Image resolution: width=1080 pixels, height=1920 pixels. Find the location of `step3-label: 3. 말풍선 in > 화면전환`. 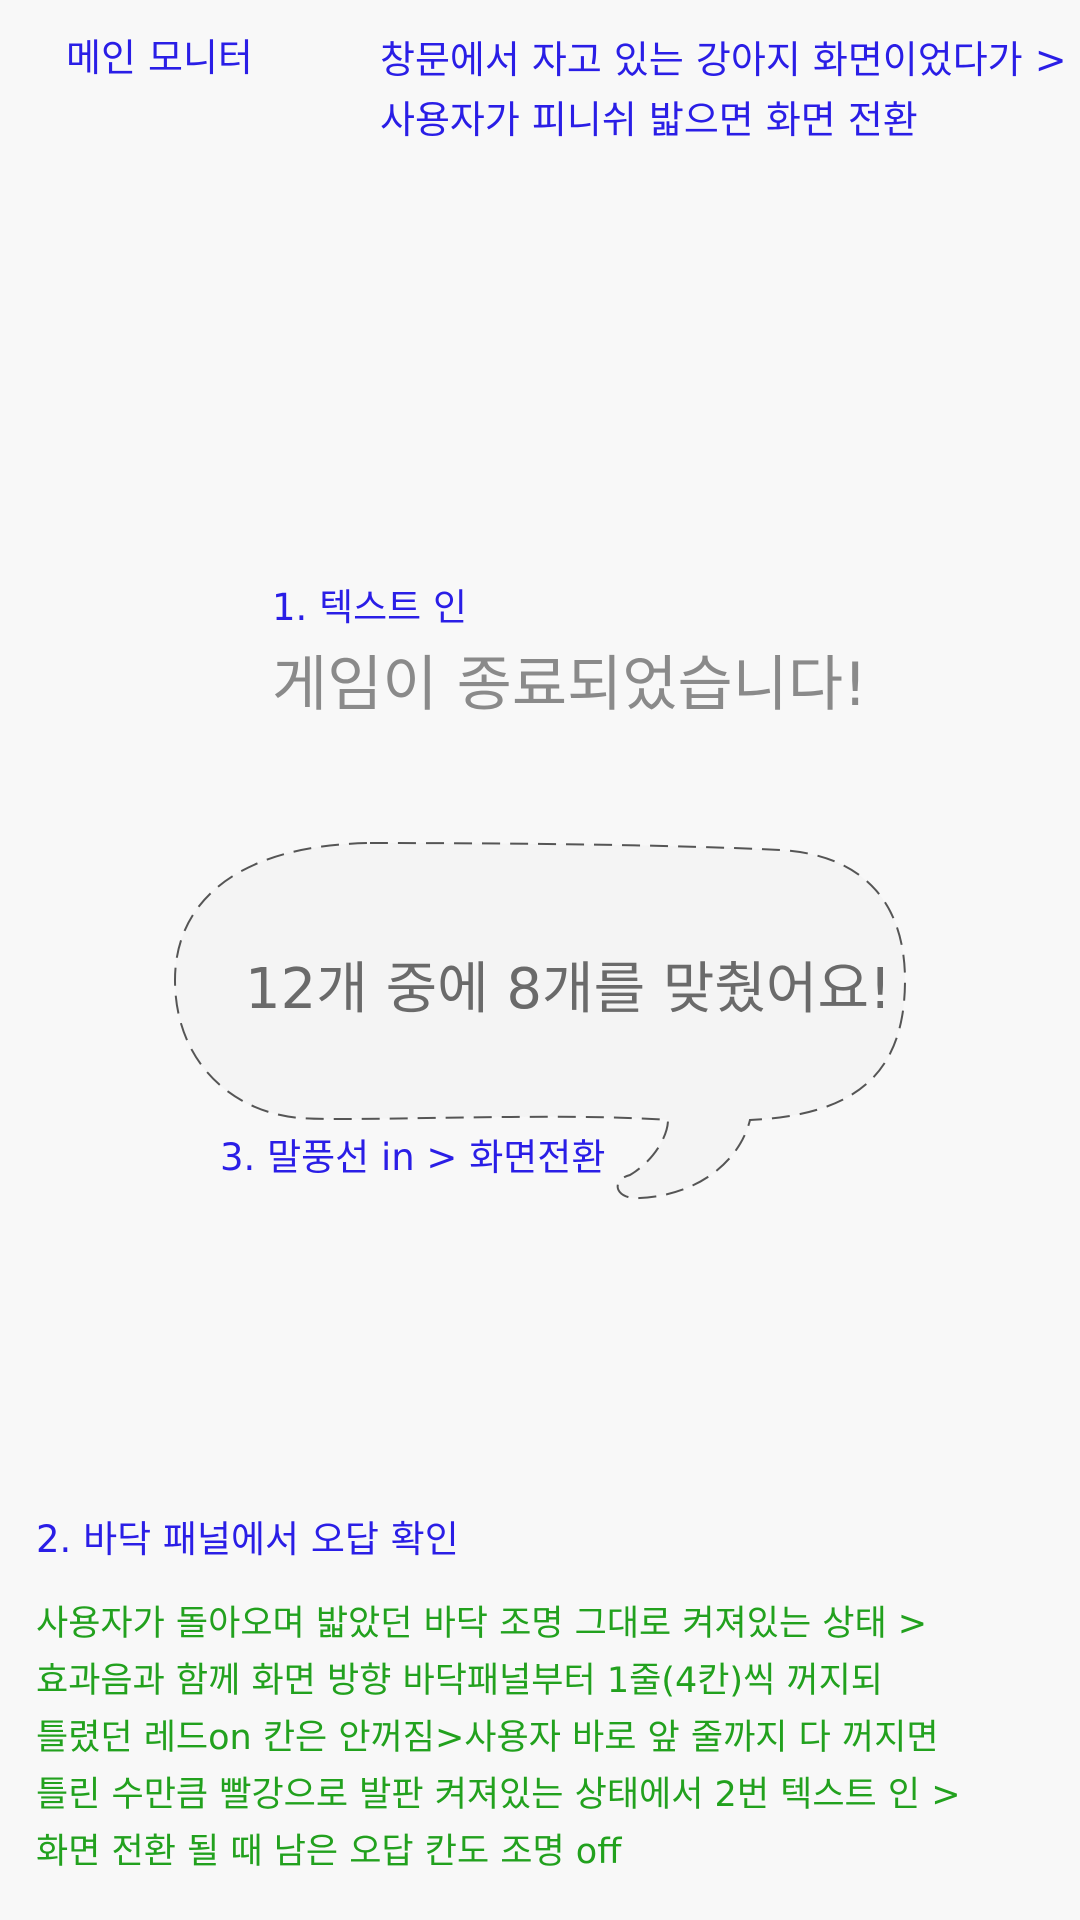

step3-label: 3. 말풍선 in > 화면전환 is located at coordinates (413, 1157).